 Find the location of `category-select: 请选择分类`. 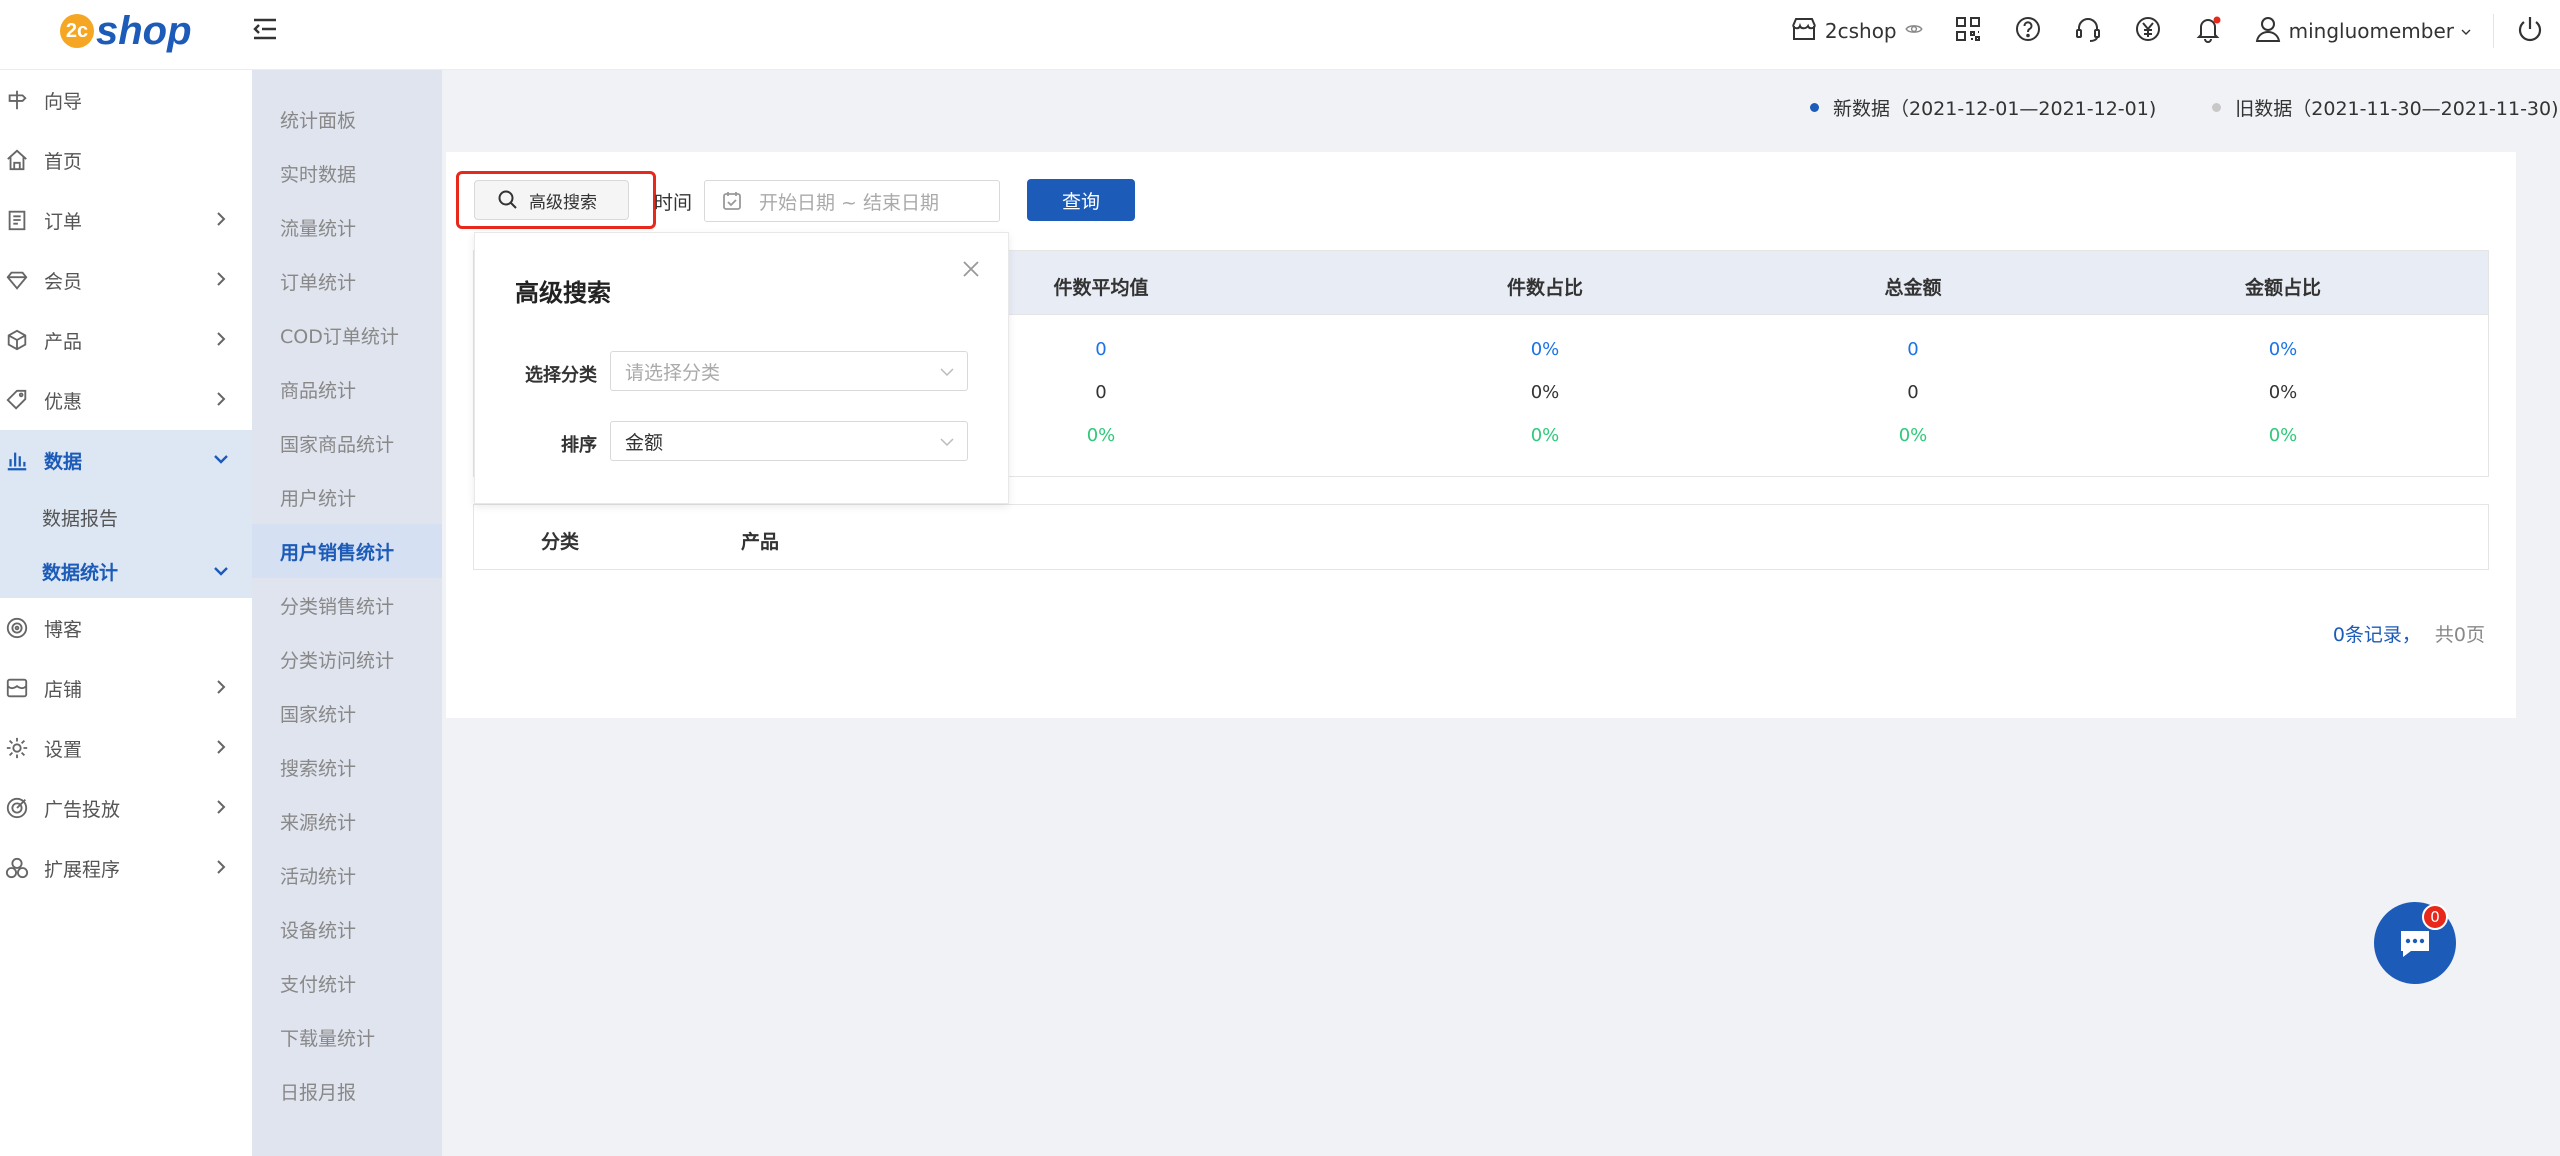

category-select: 请选择分类 is located at coordinates (789, 371).